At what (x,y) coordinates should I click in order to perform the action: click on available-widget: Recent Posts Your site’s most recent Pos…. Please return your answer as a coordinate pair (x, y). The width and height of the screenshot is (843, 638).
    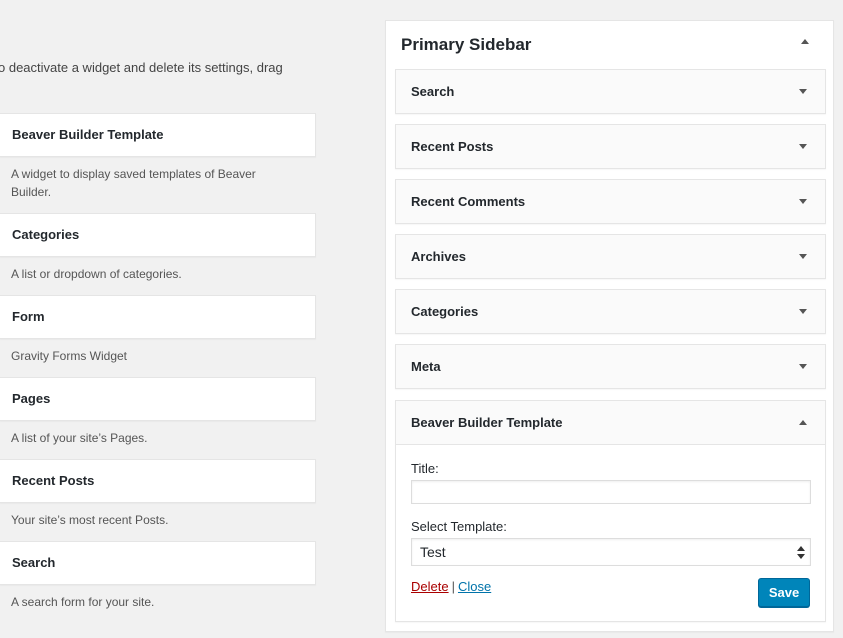
    Looking at the image, I should click on (158, 500).